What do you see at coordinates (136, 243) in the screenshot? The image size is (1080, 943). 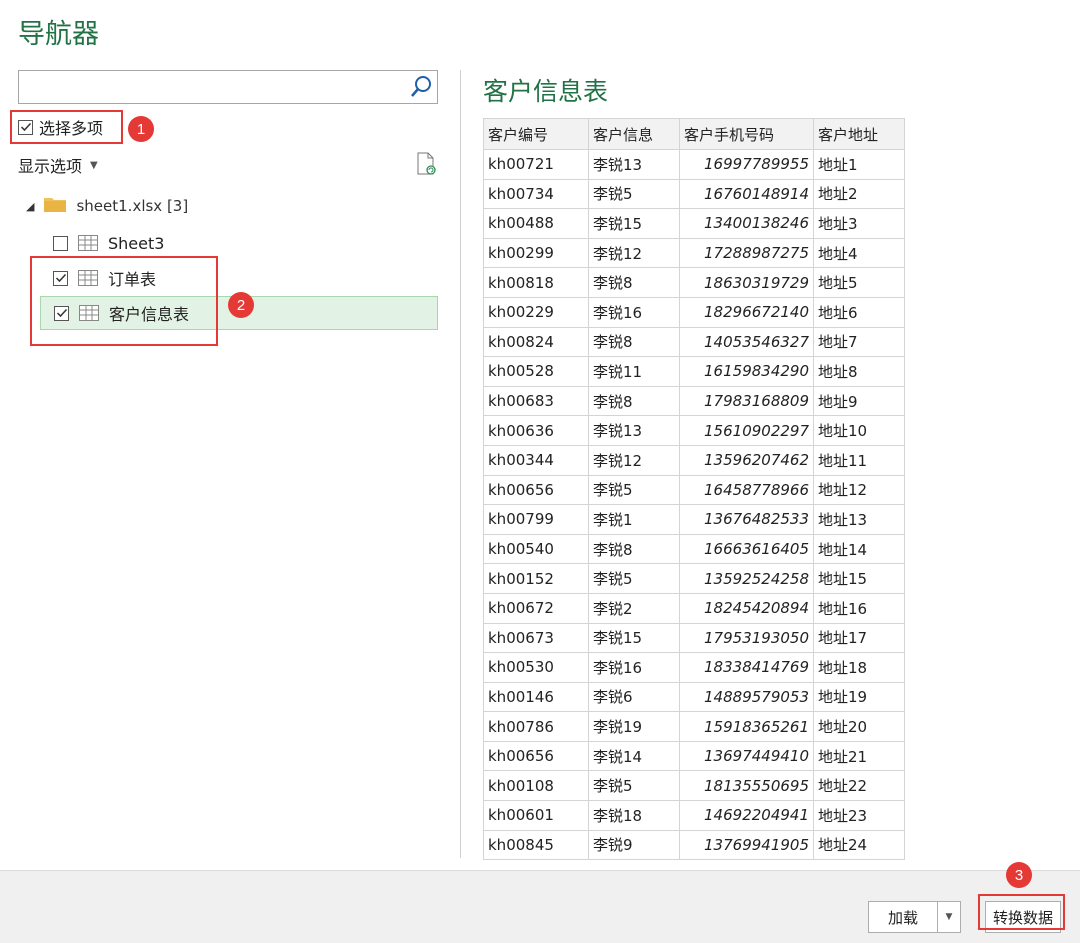 I see `tree-item-label: Sheet3` at bounding box center [136, 243].